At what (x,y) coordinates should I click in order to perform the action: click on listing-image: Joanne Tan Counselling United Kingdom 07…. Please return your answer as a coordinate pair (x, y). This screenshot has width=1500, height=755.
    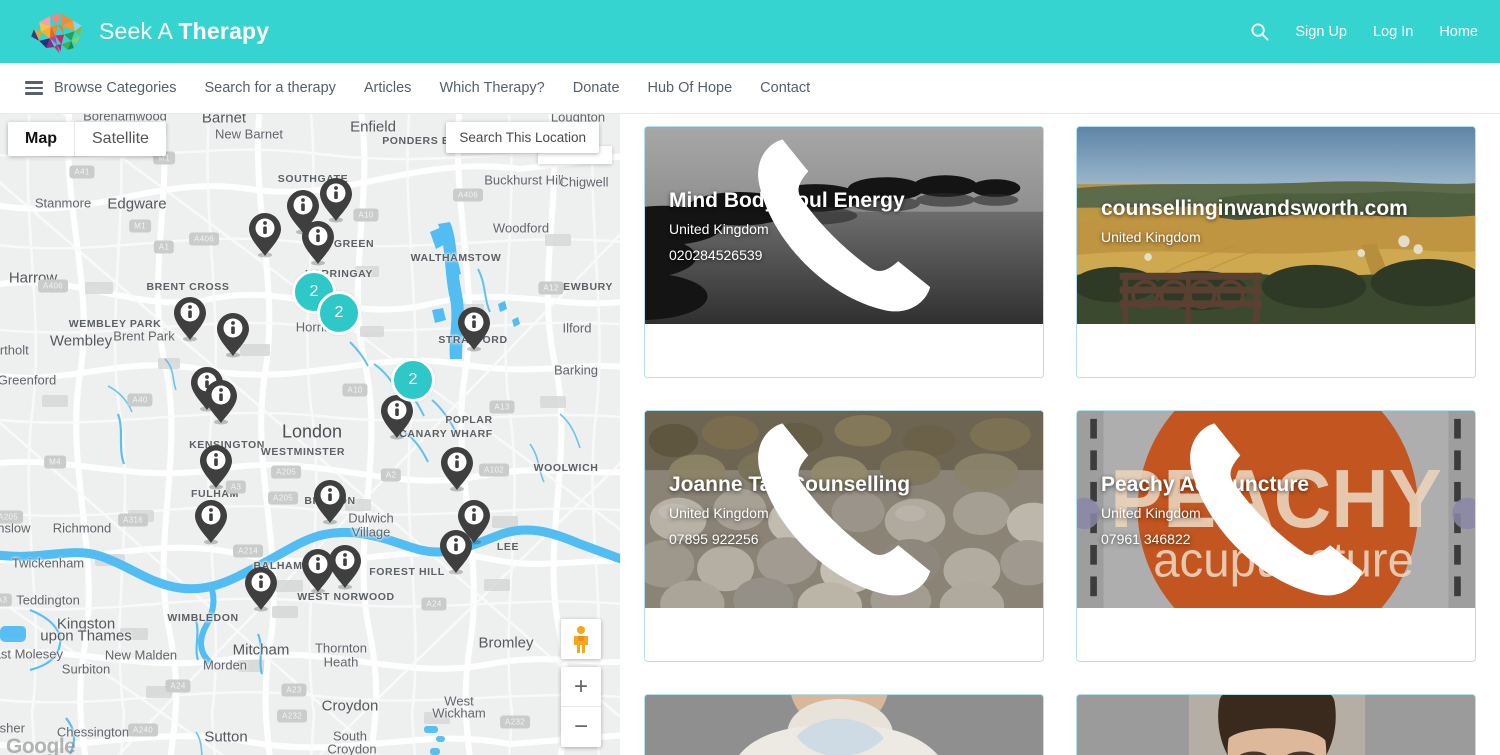
    Looking at the image, I should click on (844, 509).